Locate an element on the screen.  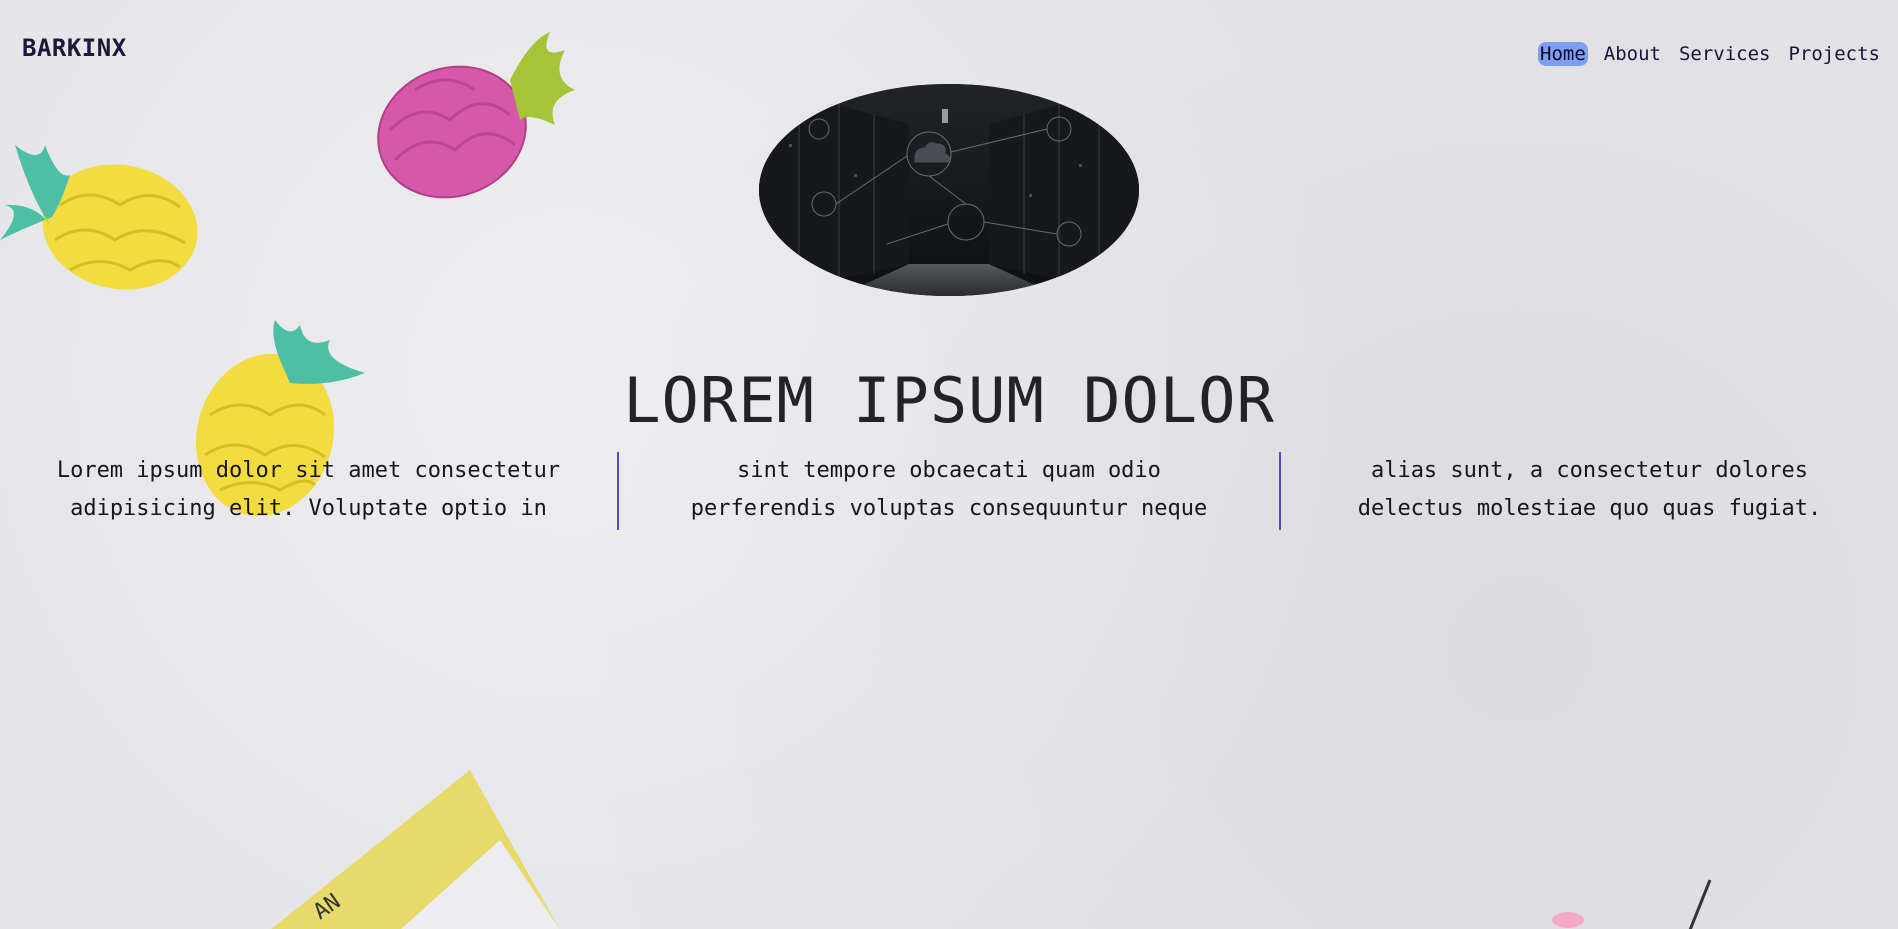
server-room-image is located at coordinates (949, 190).